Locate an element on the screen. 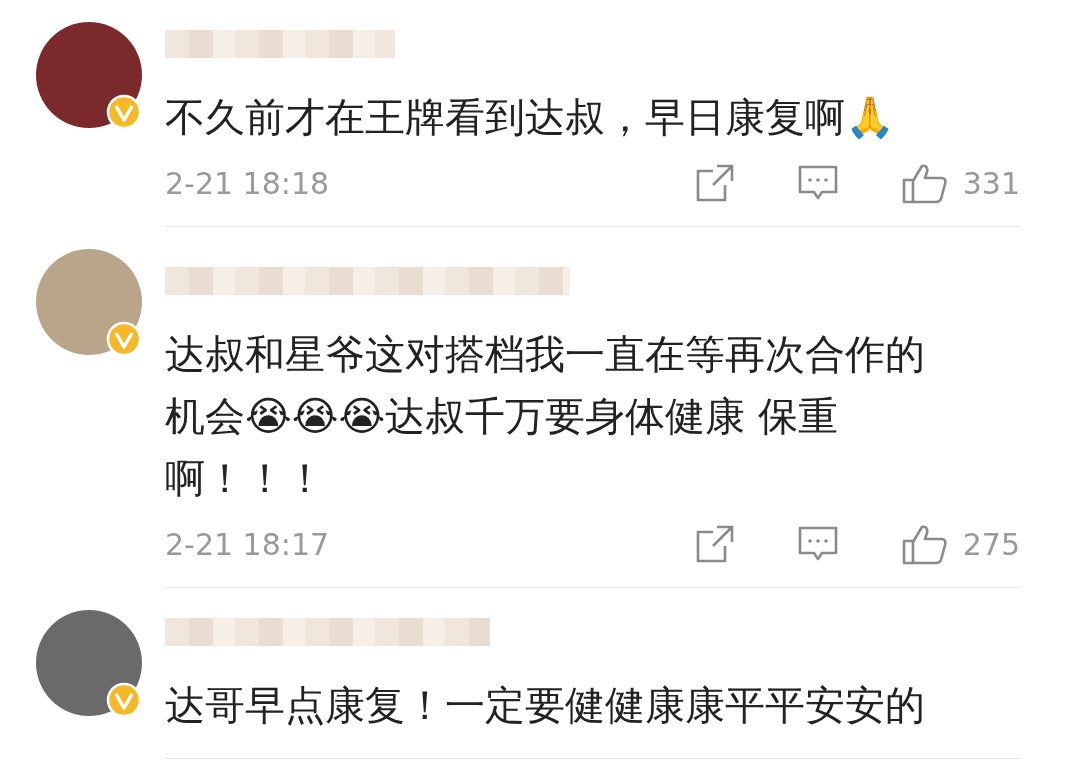  comment-text: 不久前才在王牌看到达叔，早日康复啊🙏 is located at coordinates (530, 117).